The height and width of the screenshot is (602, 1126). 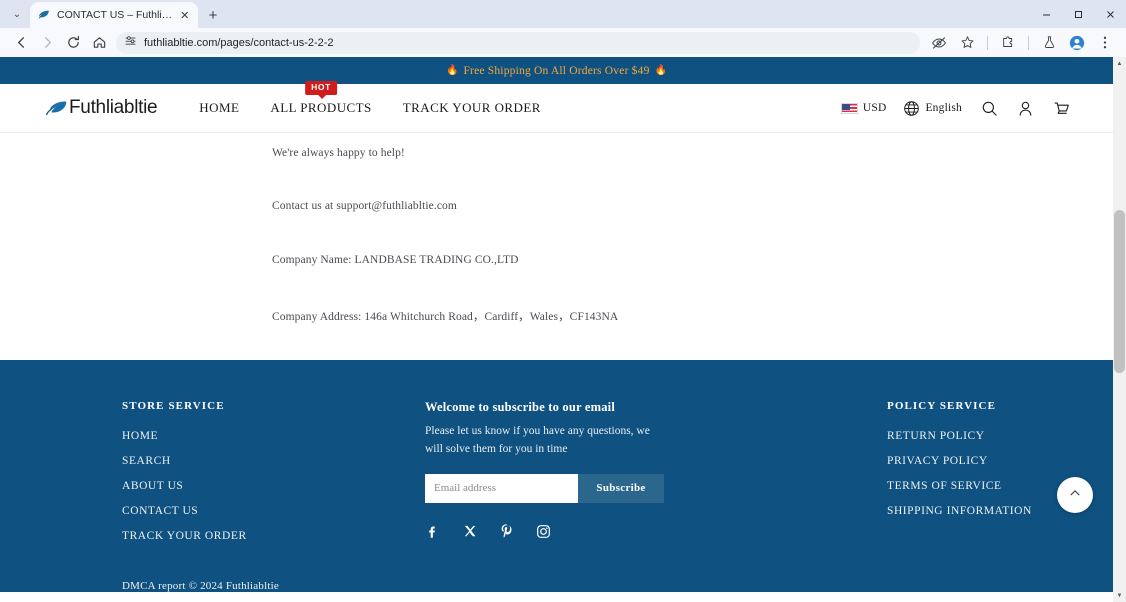 What do you see at coordinates (501, 488) in the screenshot?
I see `email-input` at bounding box center [501, 488].